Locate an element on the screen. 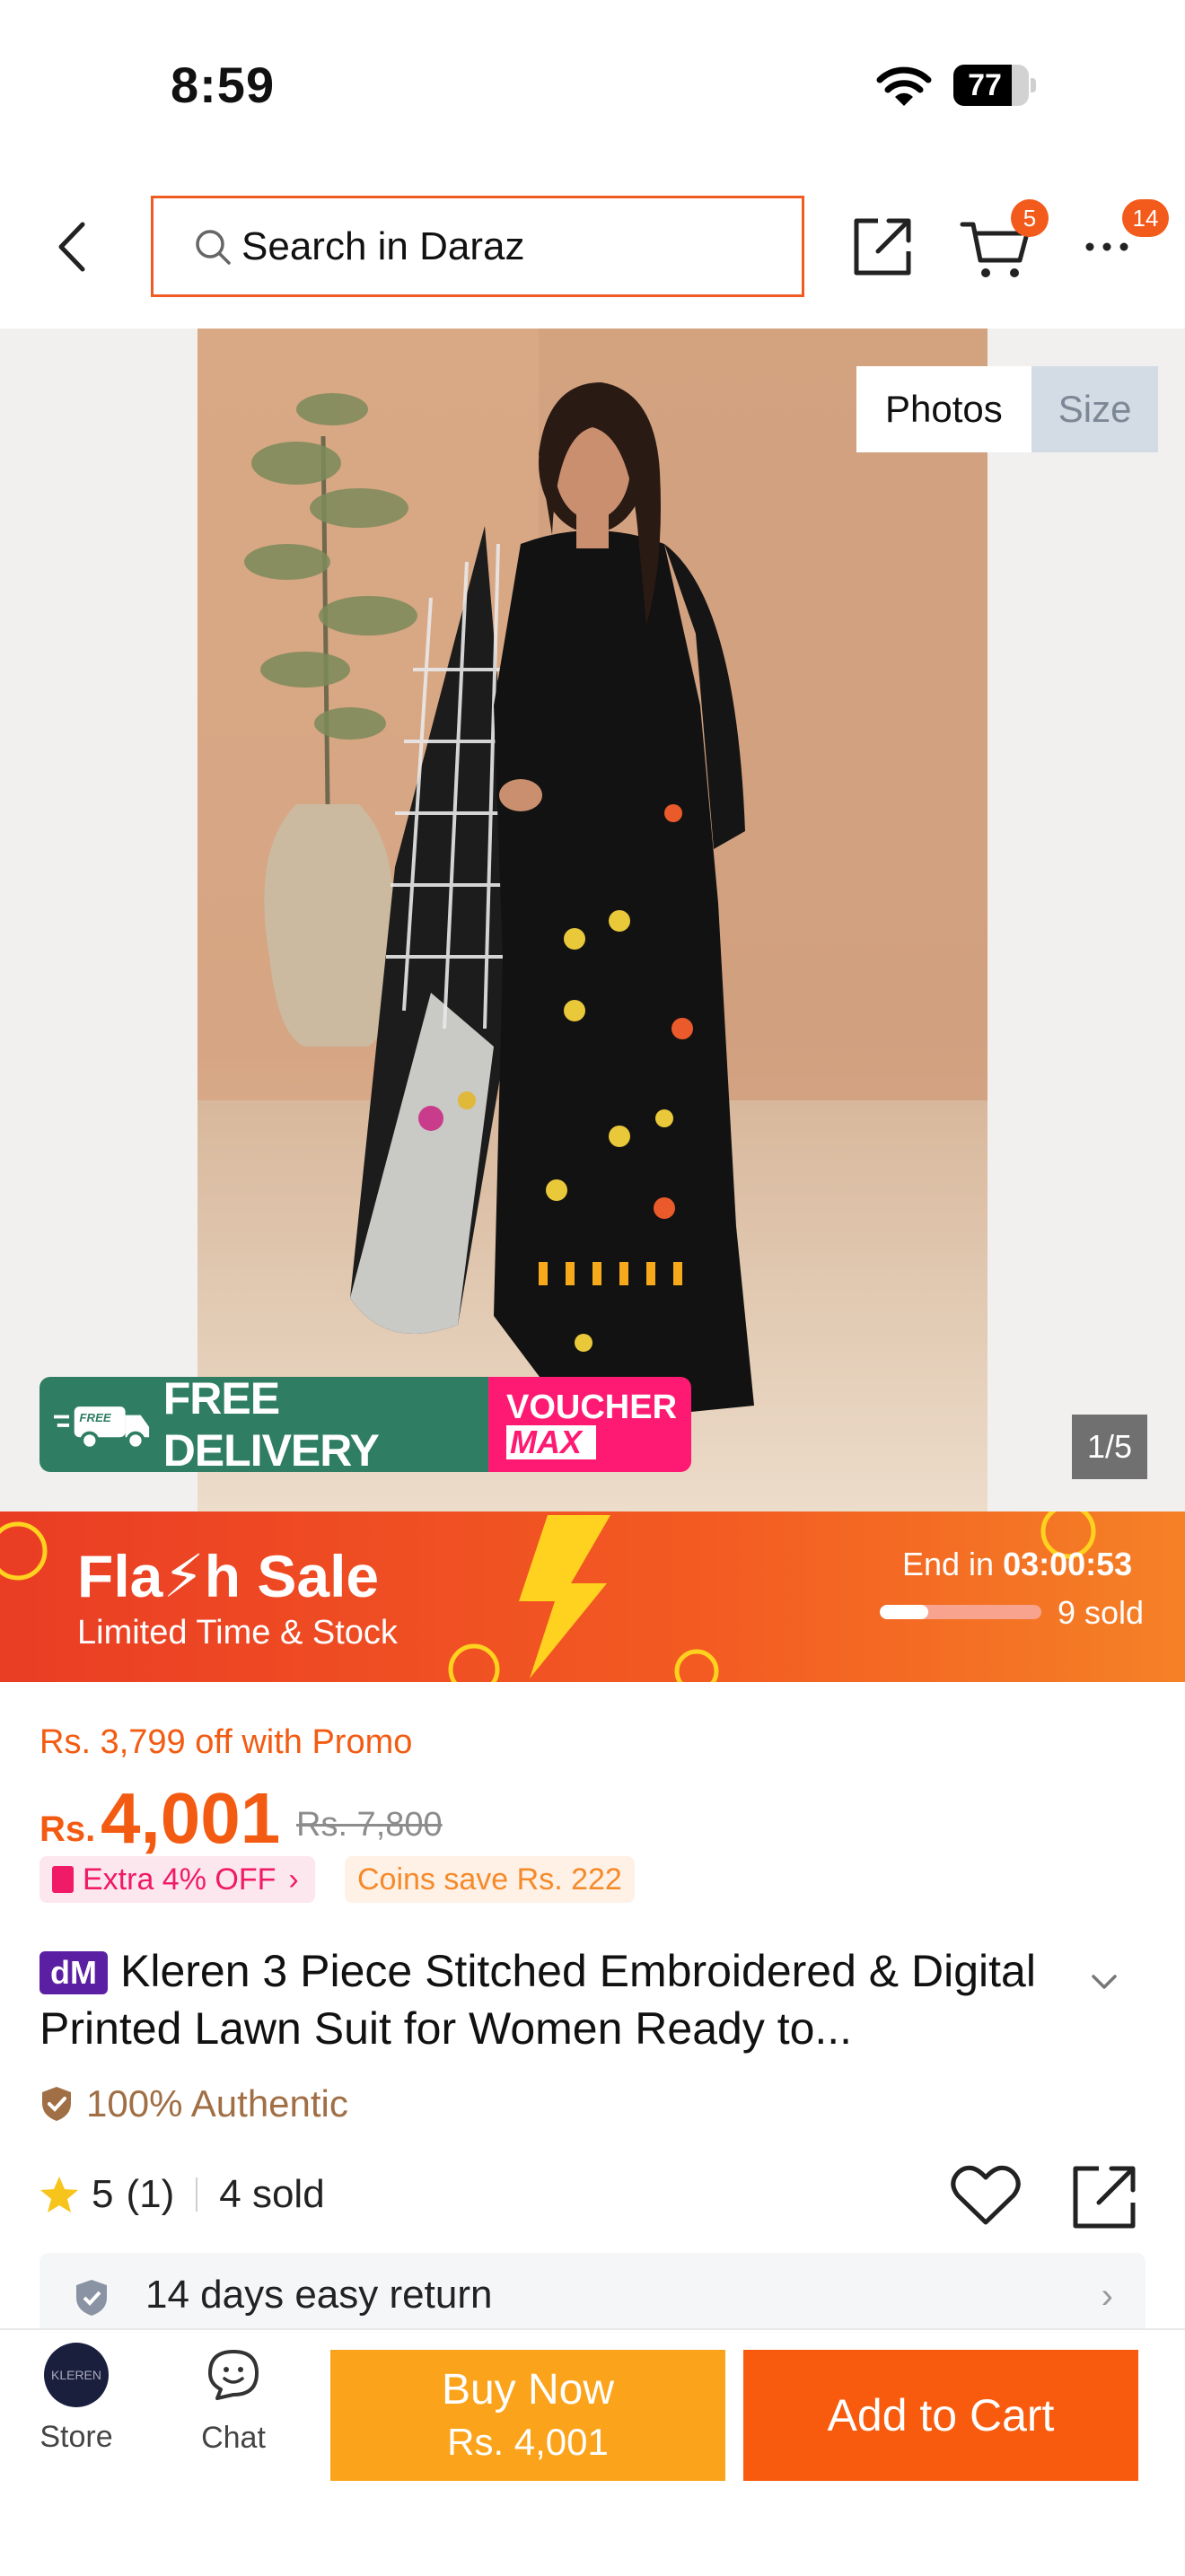  flash-sale-title: Fla⚡h Sale is located at coordinates (228, 1576).